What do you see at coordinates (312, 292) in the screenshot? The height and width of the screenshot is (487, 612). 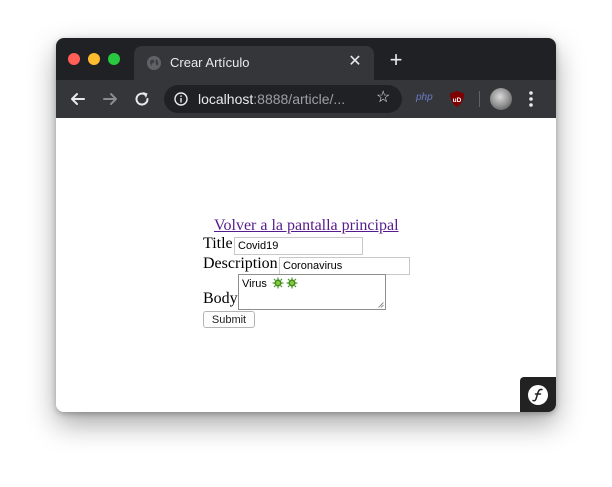 I see `body-textarea: Virus` at bounding box center [312, 292].